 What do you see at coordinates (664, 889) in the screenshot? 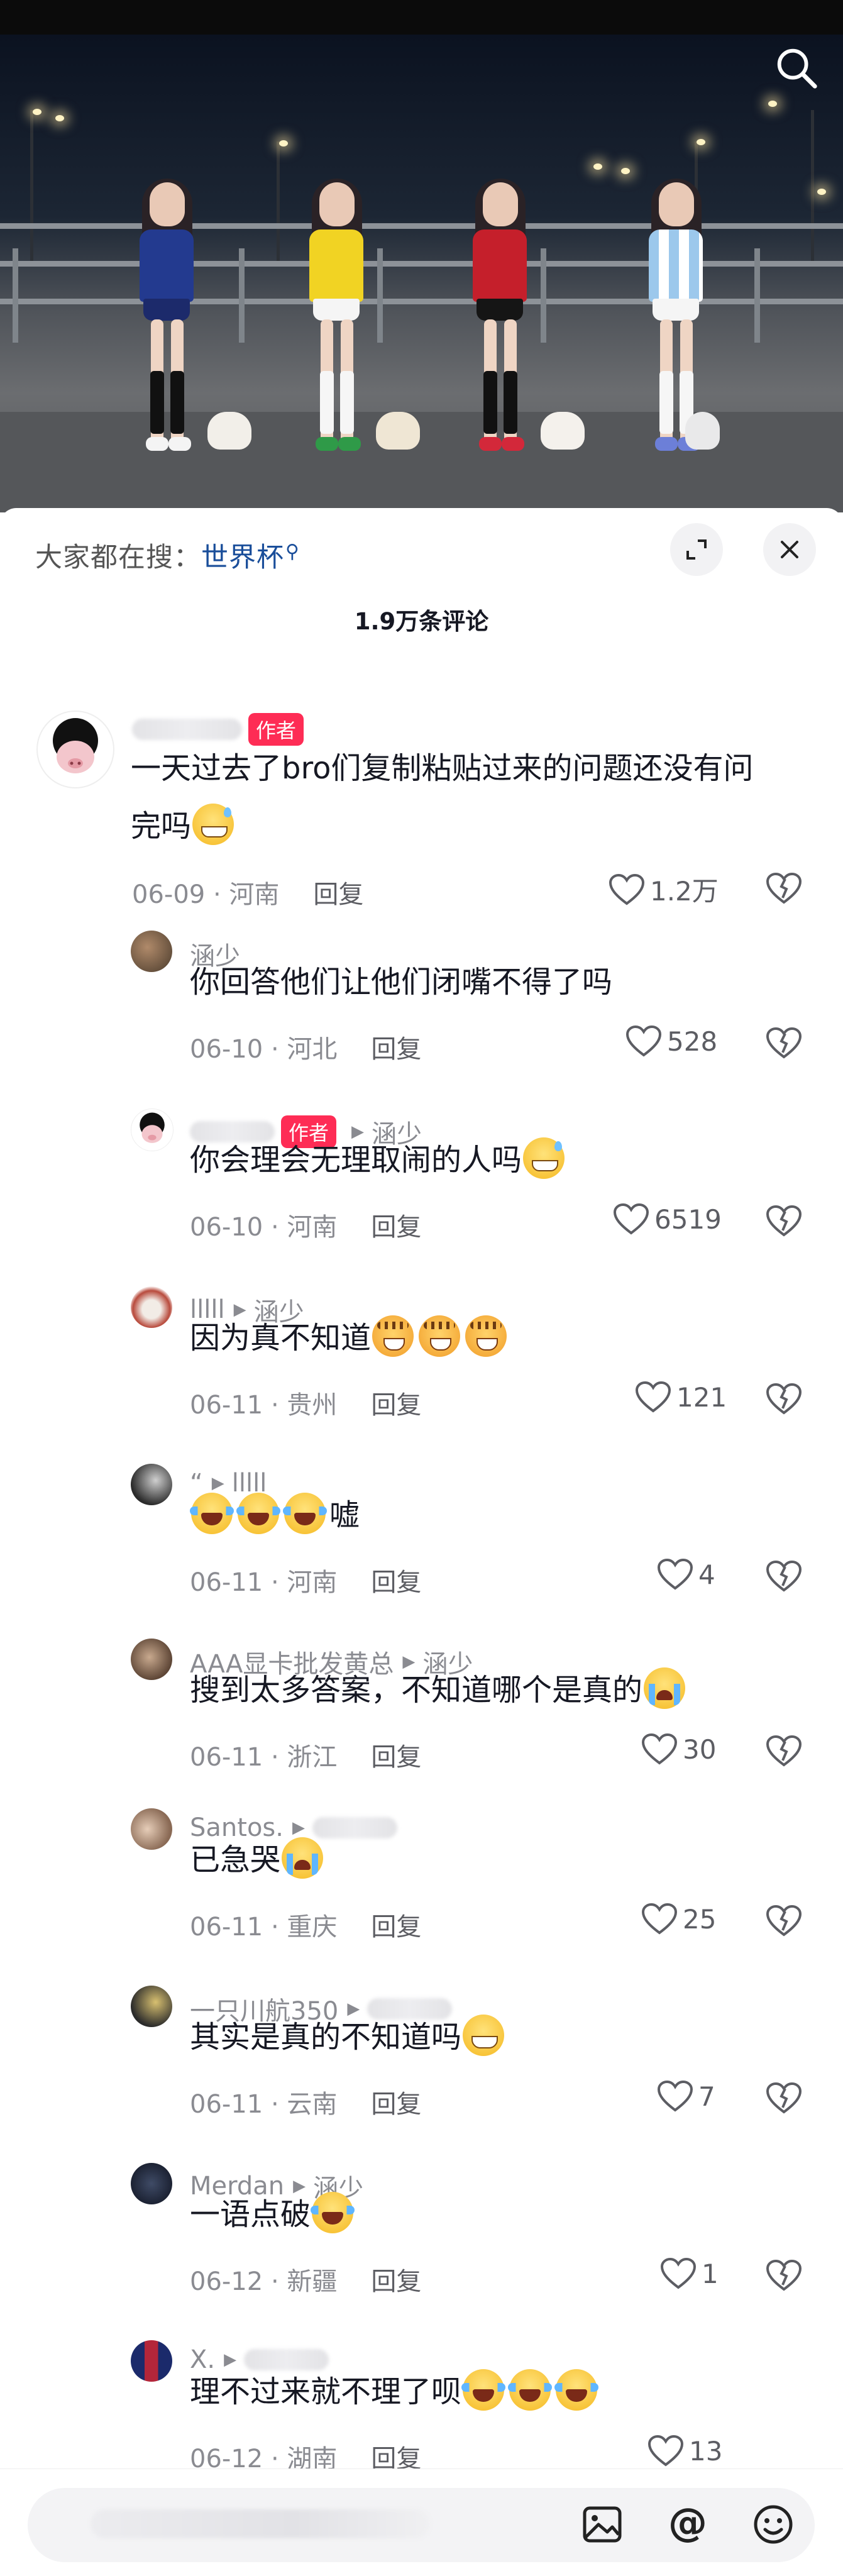
I see `like-button: 1.2万` at bounding box center [664, 889].